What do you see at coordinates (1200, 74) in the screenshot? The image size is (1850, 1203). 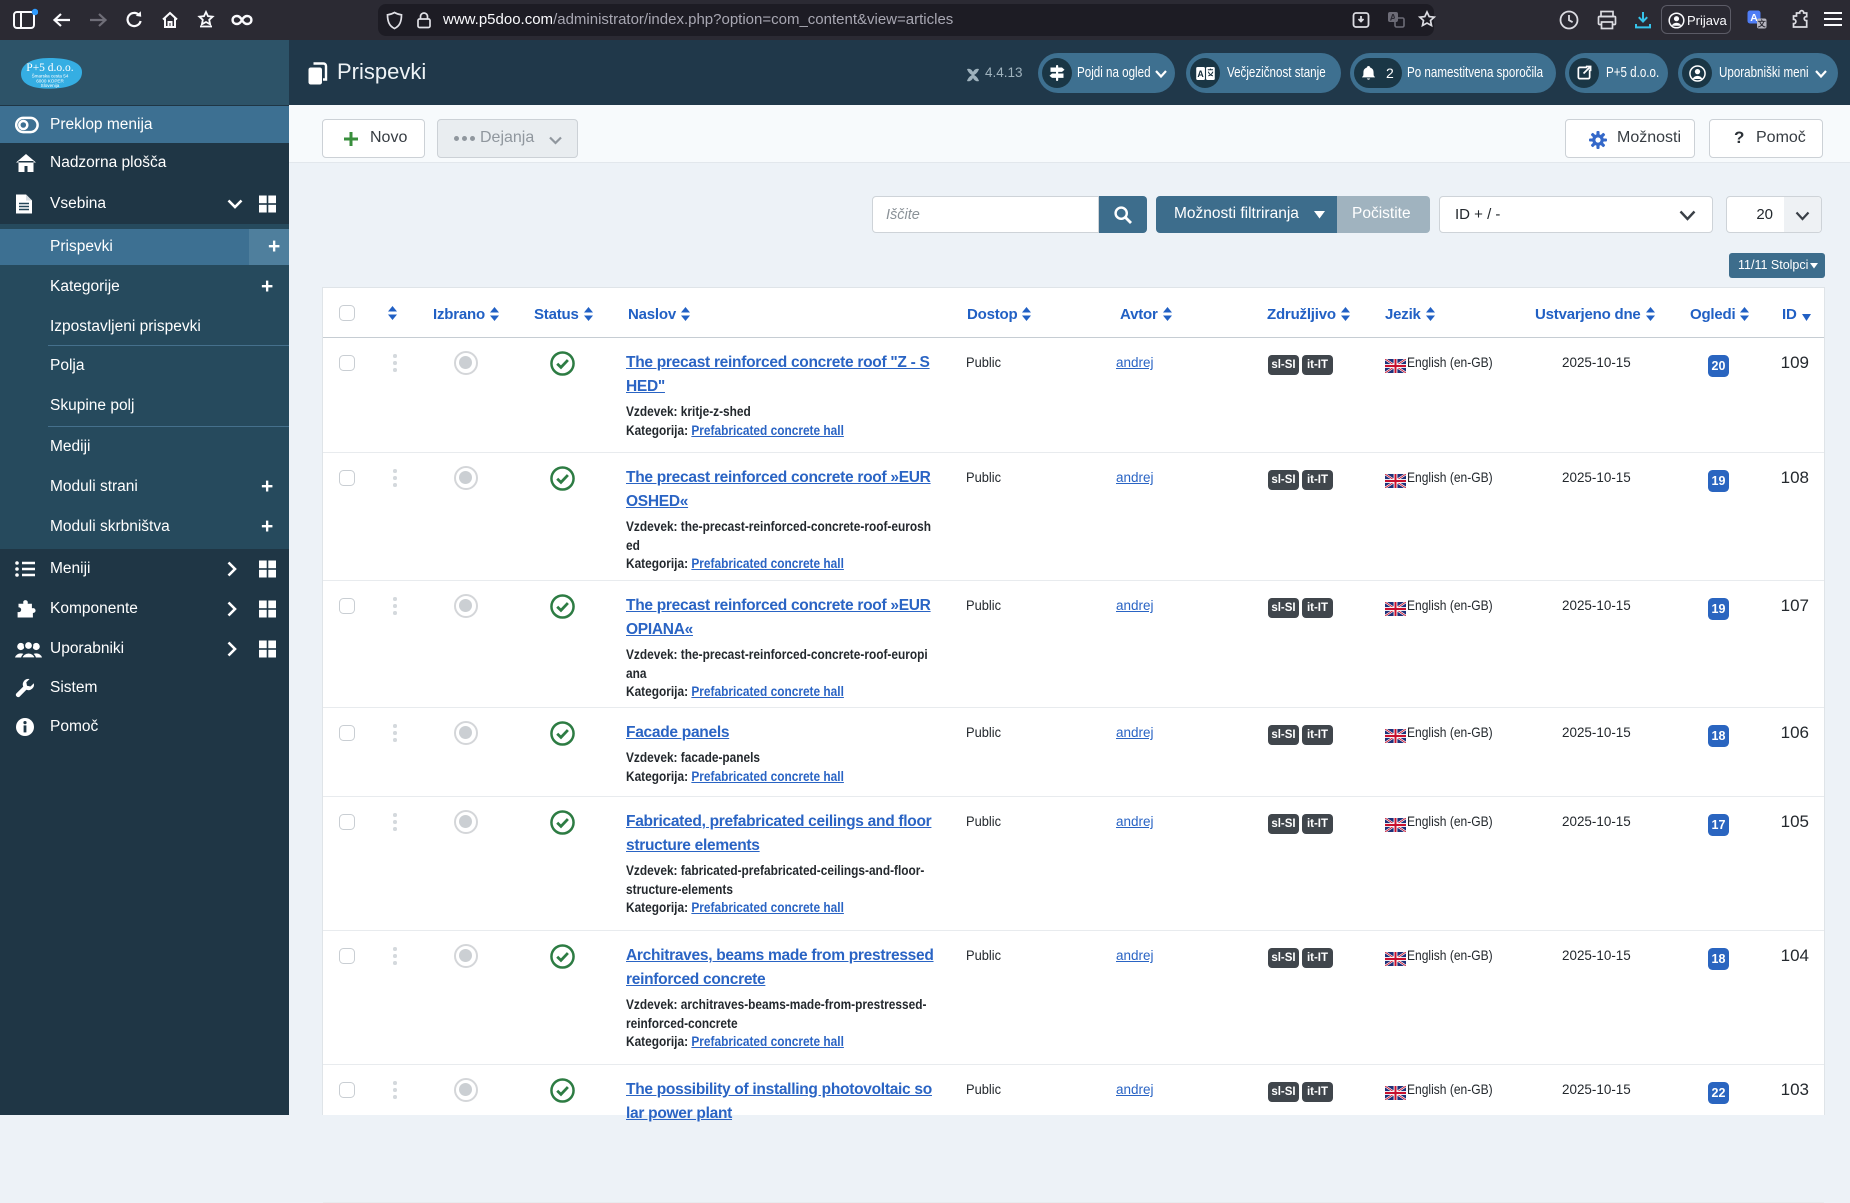 I see `svg-text: A` at bounding box center [1200, 74].